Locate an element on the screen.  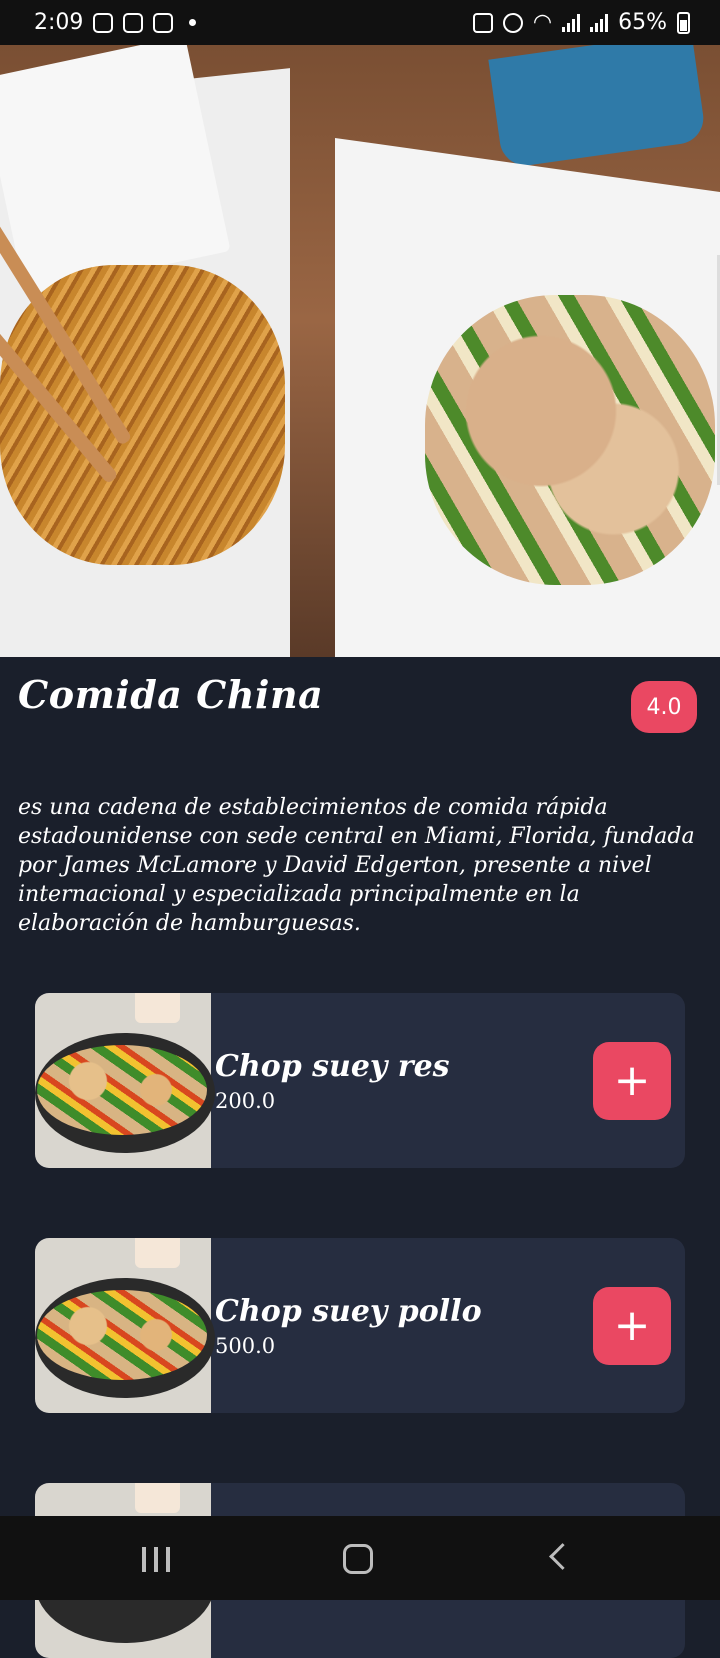
dish-name: Chop suey pollo is located at coordinates (348, 1311).